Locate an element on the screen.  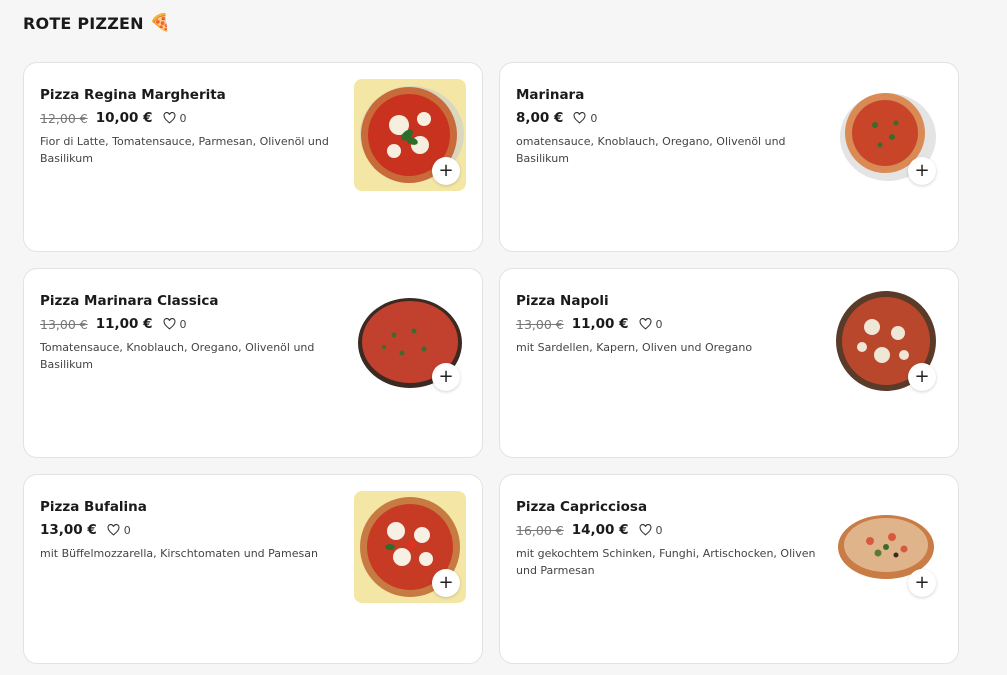
price: 14,00 € is located at coordinates (600, 530).